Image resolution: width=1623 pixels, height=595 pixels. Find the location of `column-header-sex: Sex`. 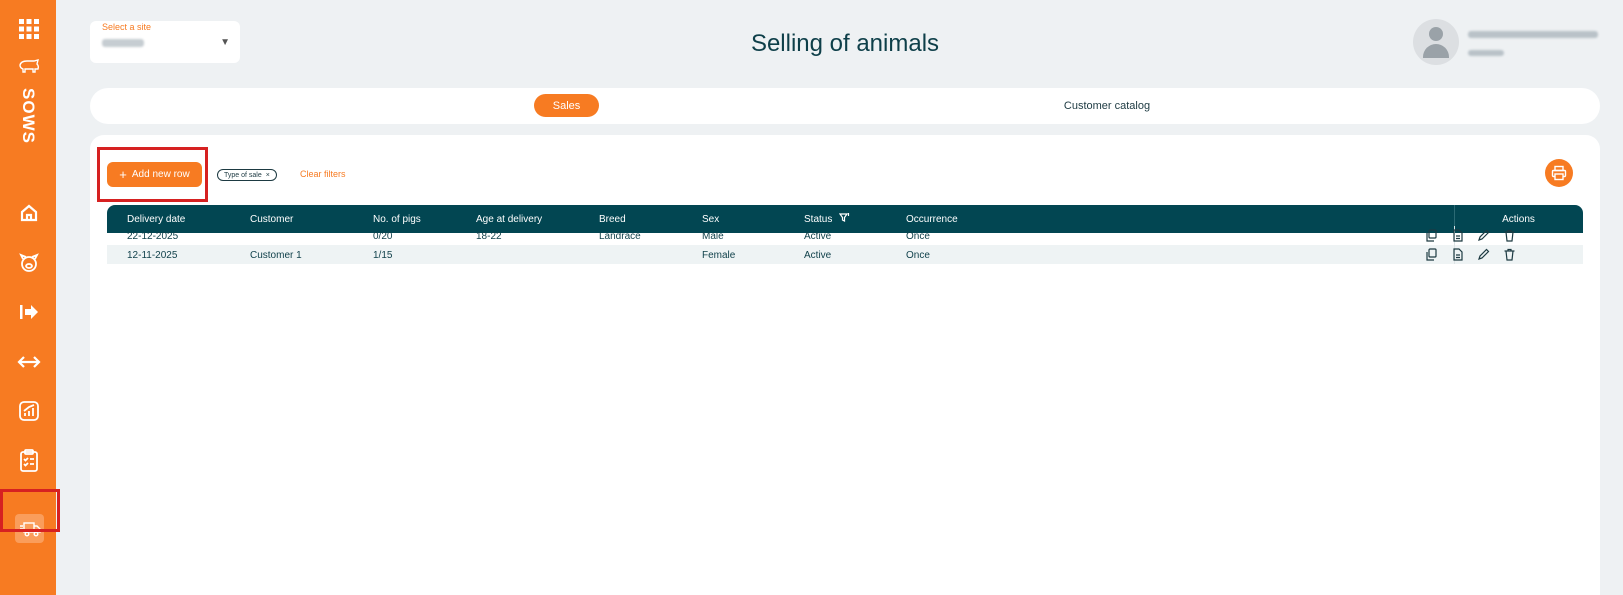

column-header-sex: Sex is located at coordinates (710, 219).